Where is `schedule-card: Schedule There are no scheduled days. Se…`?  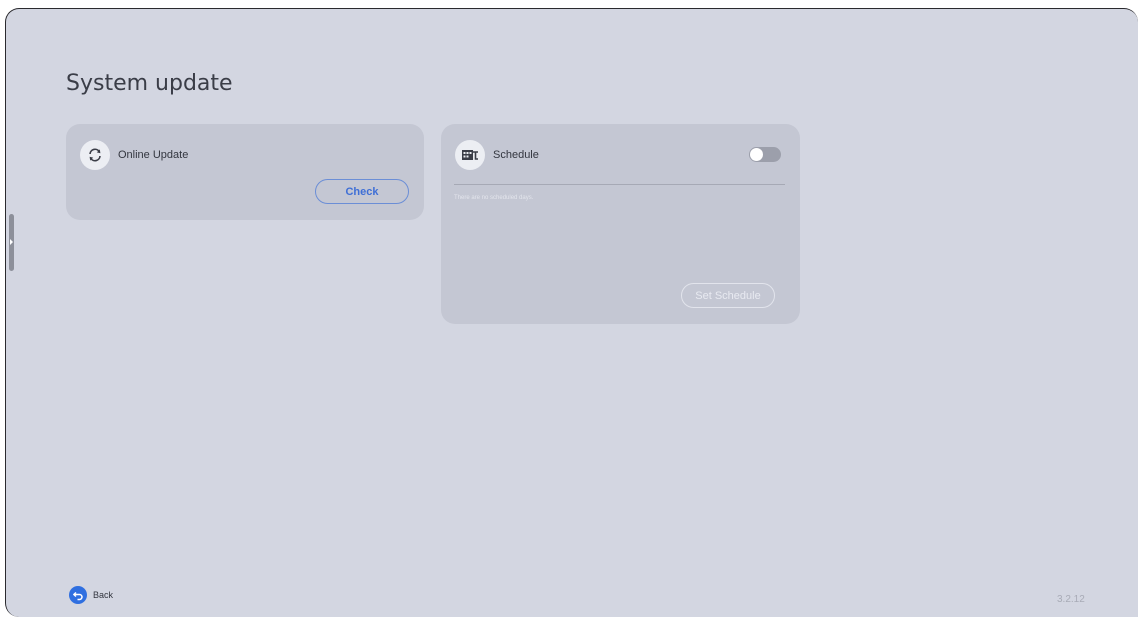
schedule-card: Schedule There are no scheduled days. Se… is located at coordinates (620, 224).